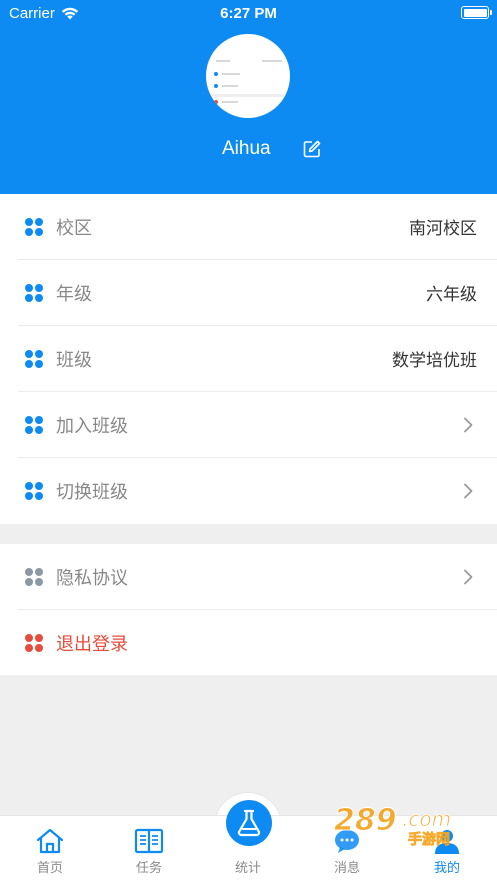 This screenshot has width=497, height=883. Describe the element at coordinates (257, 577) in the screenshot. I see `privacy-row: 隐私协议` at that location.